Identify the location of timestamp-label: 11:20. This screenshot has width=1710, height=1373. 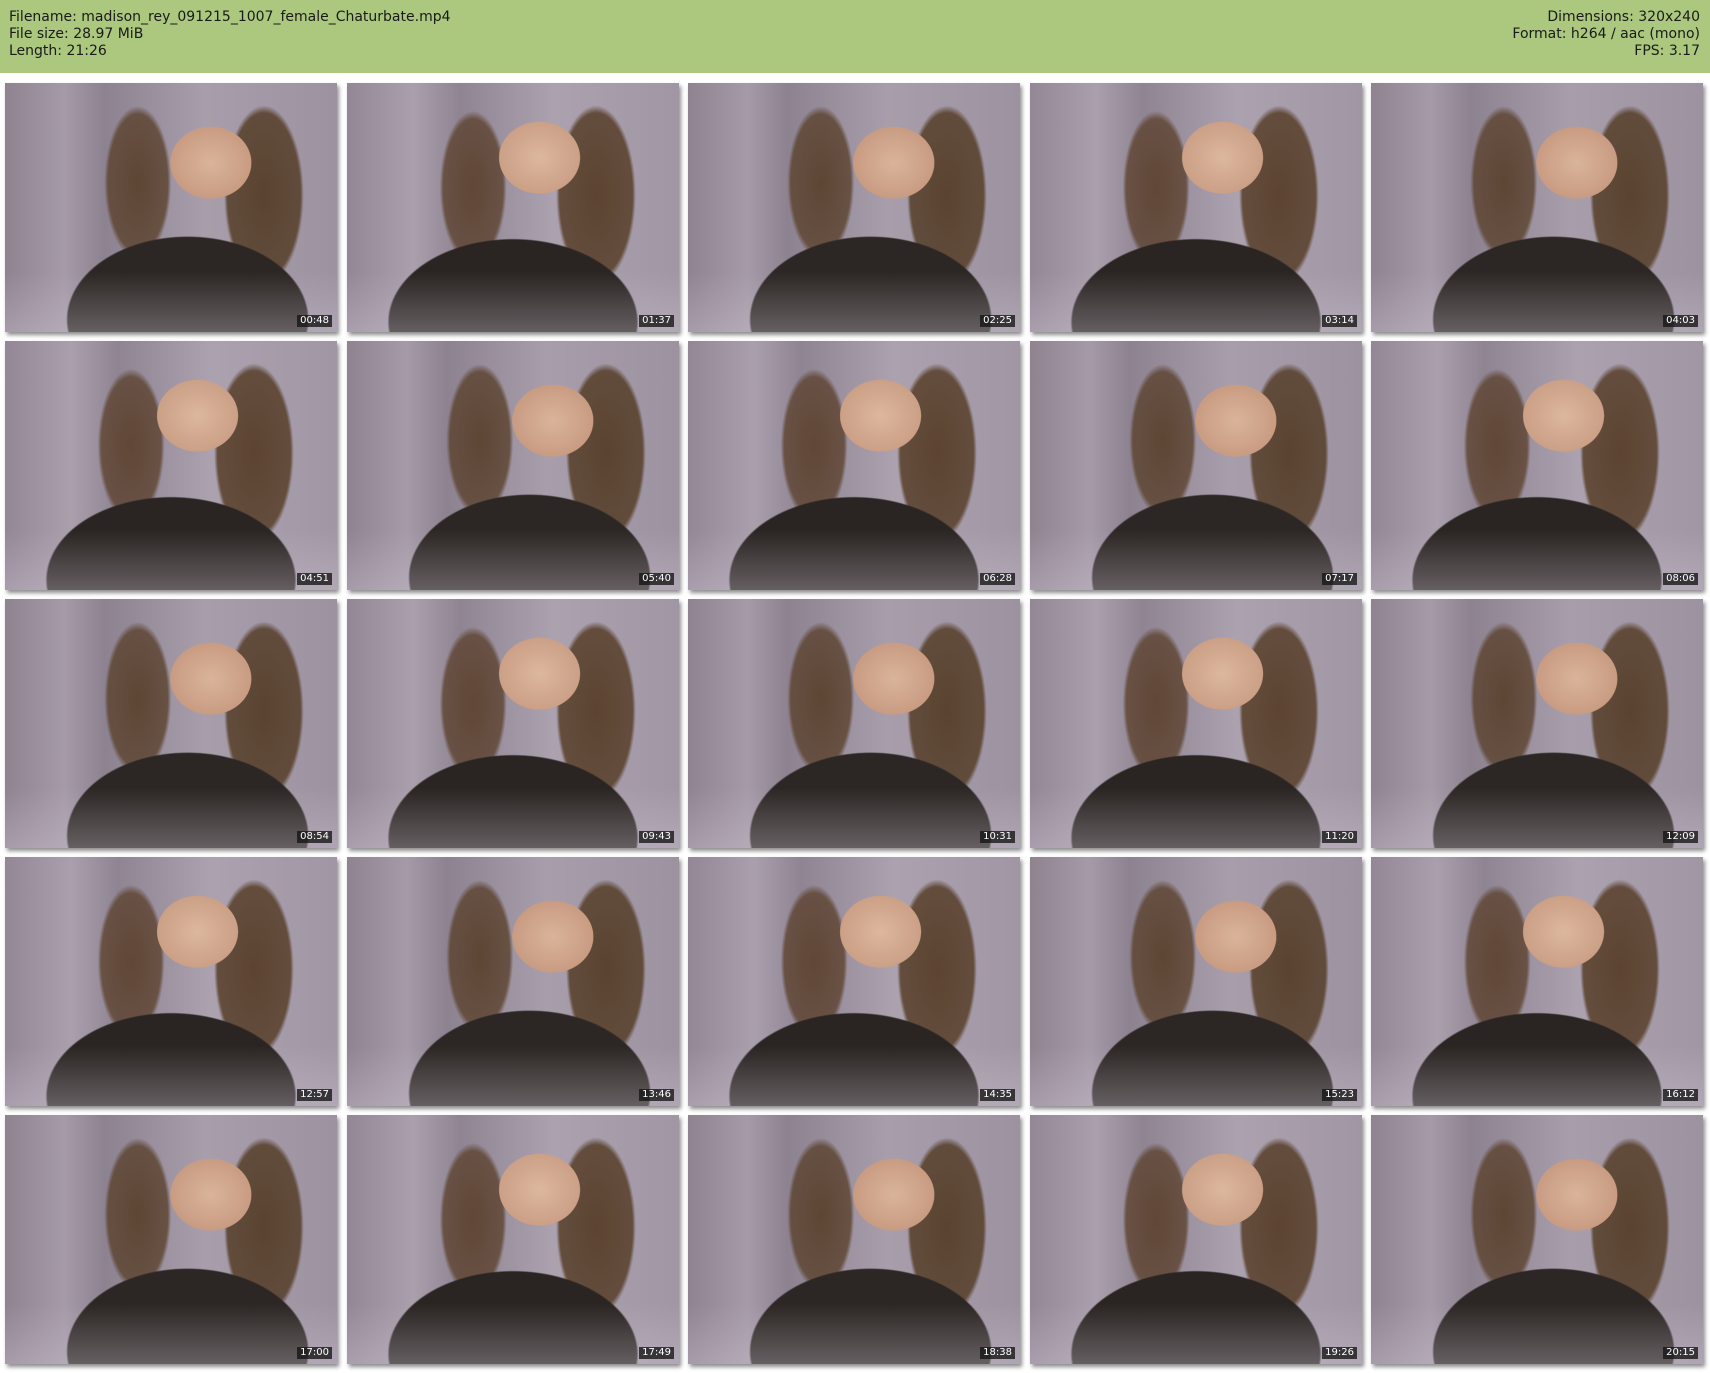
(1339, 837).